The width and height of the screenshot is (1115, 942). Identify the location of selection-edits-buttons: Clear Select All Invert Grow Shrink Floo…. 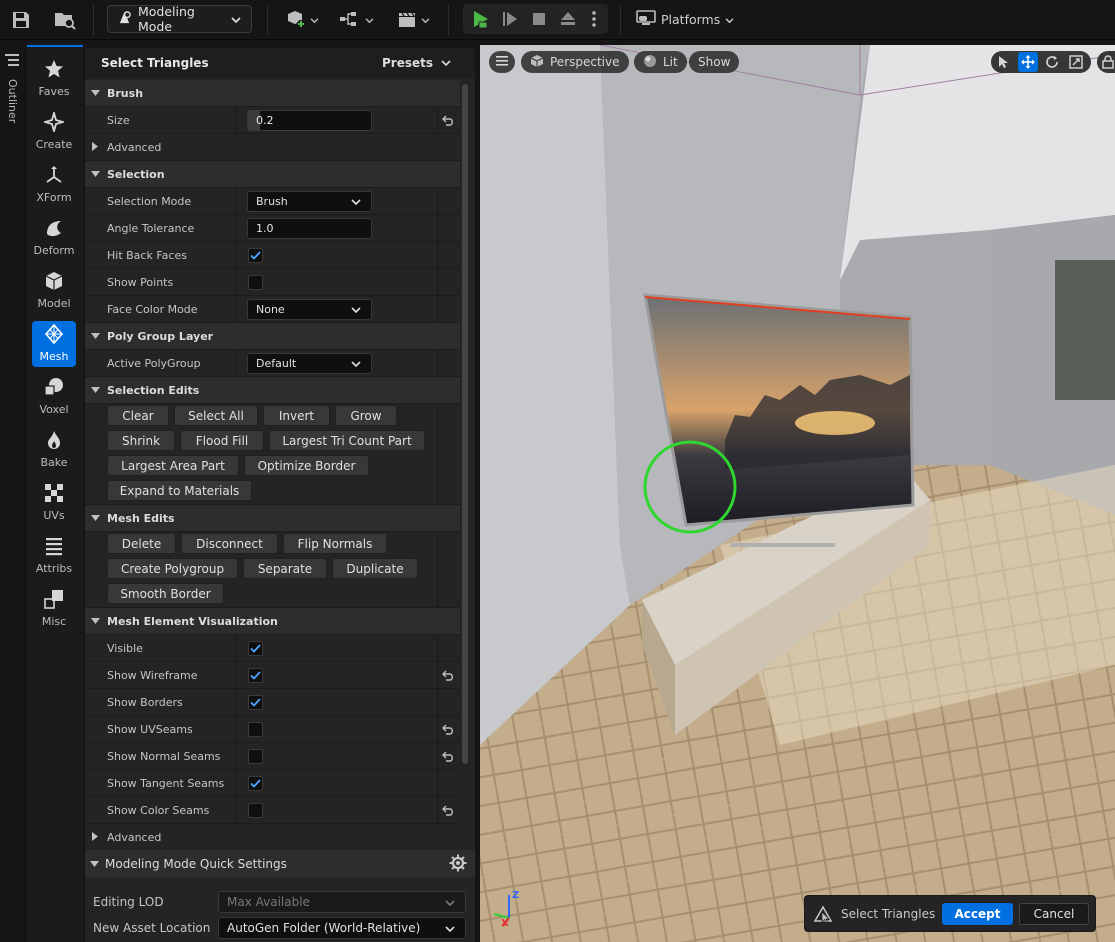
(272, 454).